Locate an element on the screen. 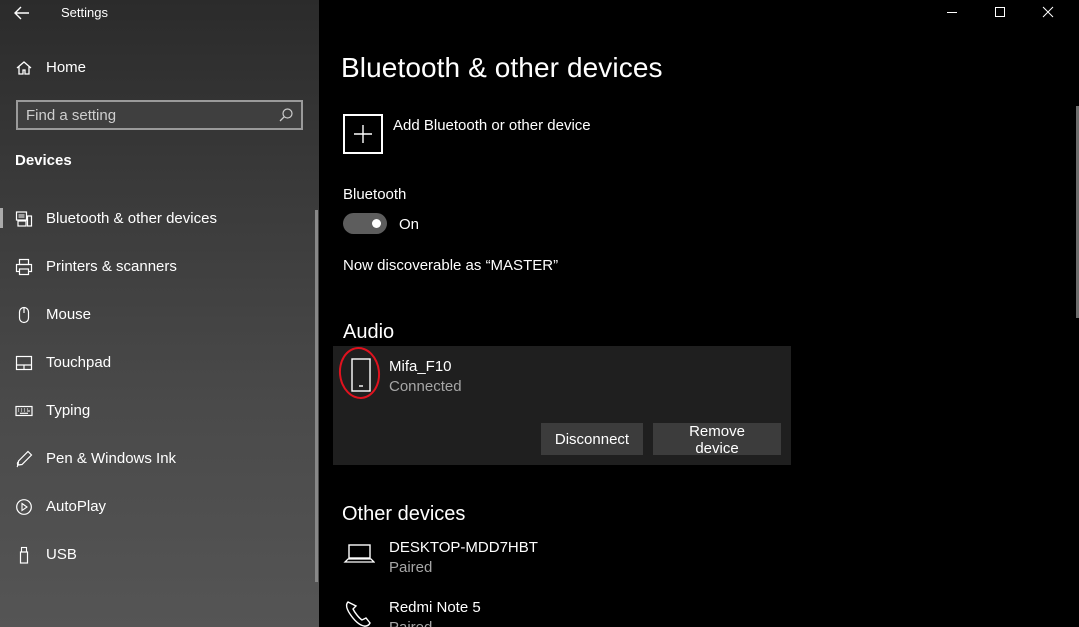  maximize-icon is located at coordinates (1000, 12).